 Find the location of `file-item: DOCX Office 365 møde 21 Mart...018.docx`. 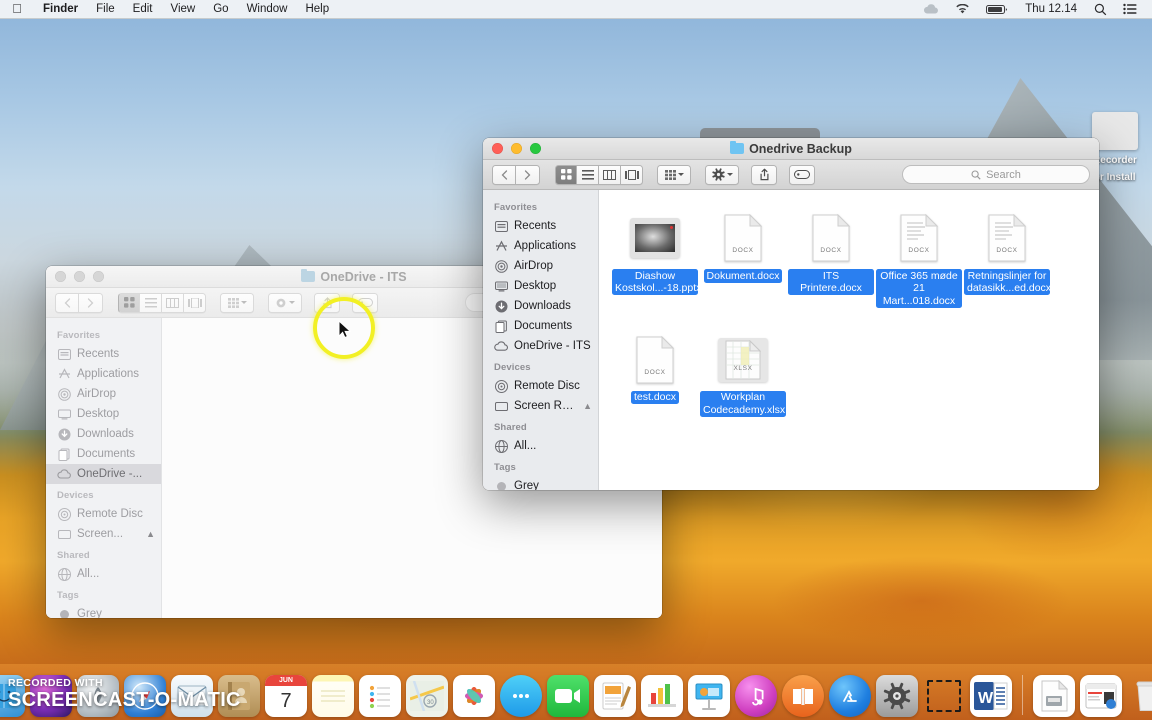

file-item: DOCX Office 365 møde 21 Mart...018.docx is located at coordinates (919, 256).